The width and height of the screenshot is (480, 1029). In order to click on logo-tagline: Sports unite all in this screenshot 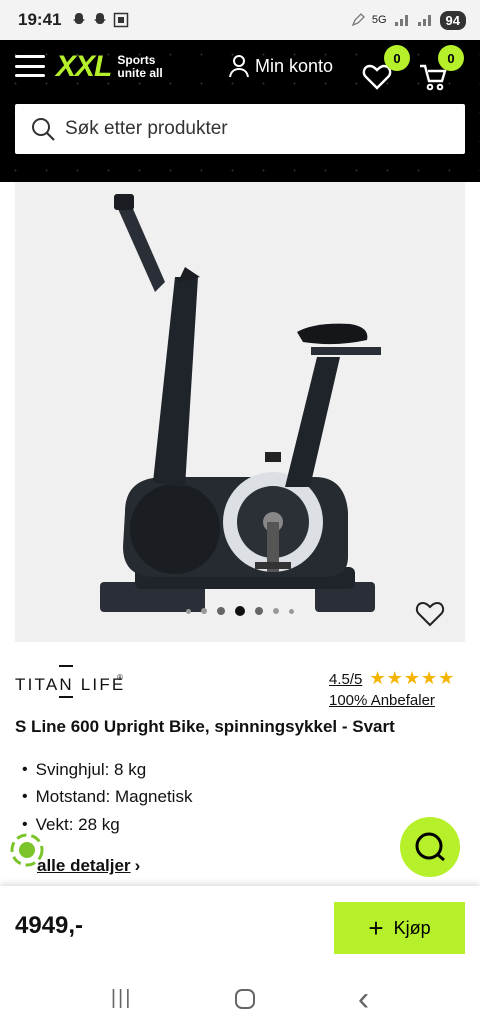, I will do `click(140, 66)`.